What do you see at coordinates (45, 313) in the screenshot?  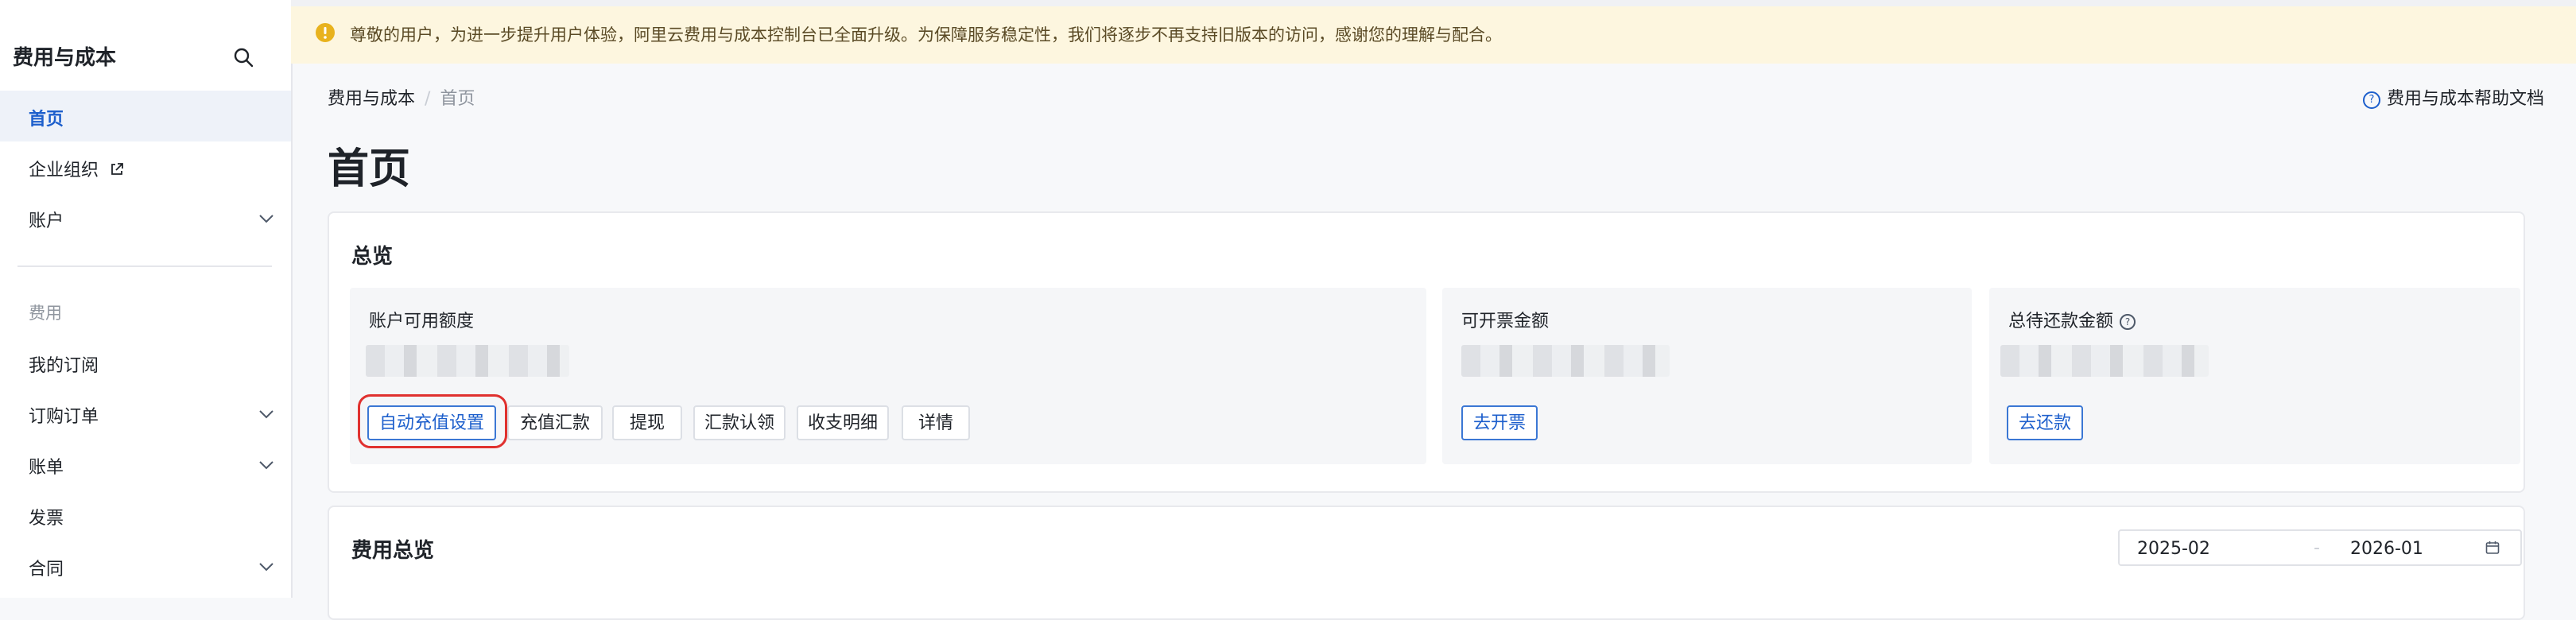 I see `sidebar-group-label: 费用` at bounding box center [45, 313].